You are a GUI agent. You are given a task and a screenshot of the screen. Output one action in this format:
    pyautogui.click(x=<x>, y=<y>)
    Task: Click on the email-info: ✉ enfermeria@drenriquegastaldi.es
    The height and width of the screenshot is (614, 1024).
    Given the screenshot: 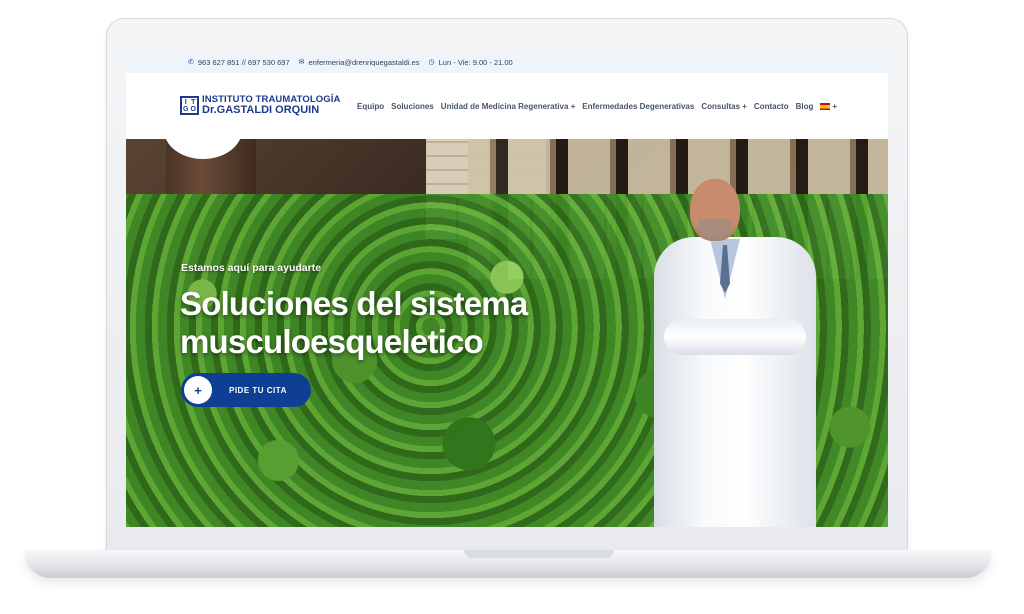 What is the action you would take?
    pyautogui.click(x=359, y=62)
    